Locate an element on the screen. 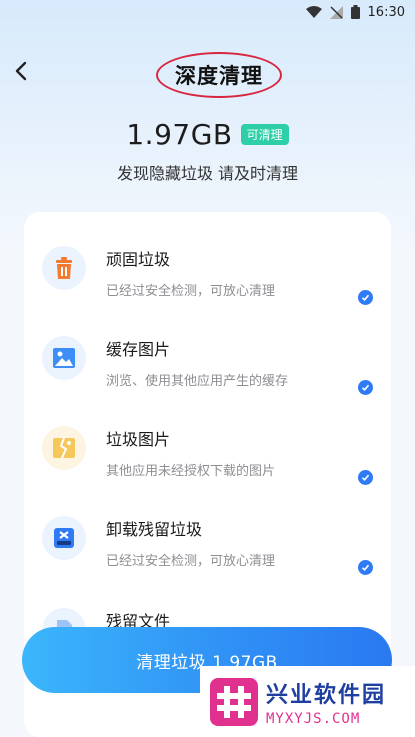 This screenshot has width=415, height=737. header: 深度清理 is located at coordinates (207, 75).